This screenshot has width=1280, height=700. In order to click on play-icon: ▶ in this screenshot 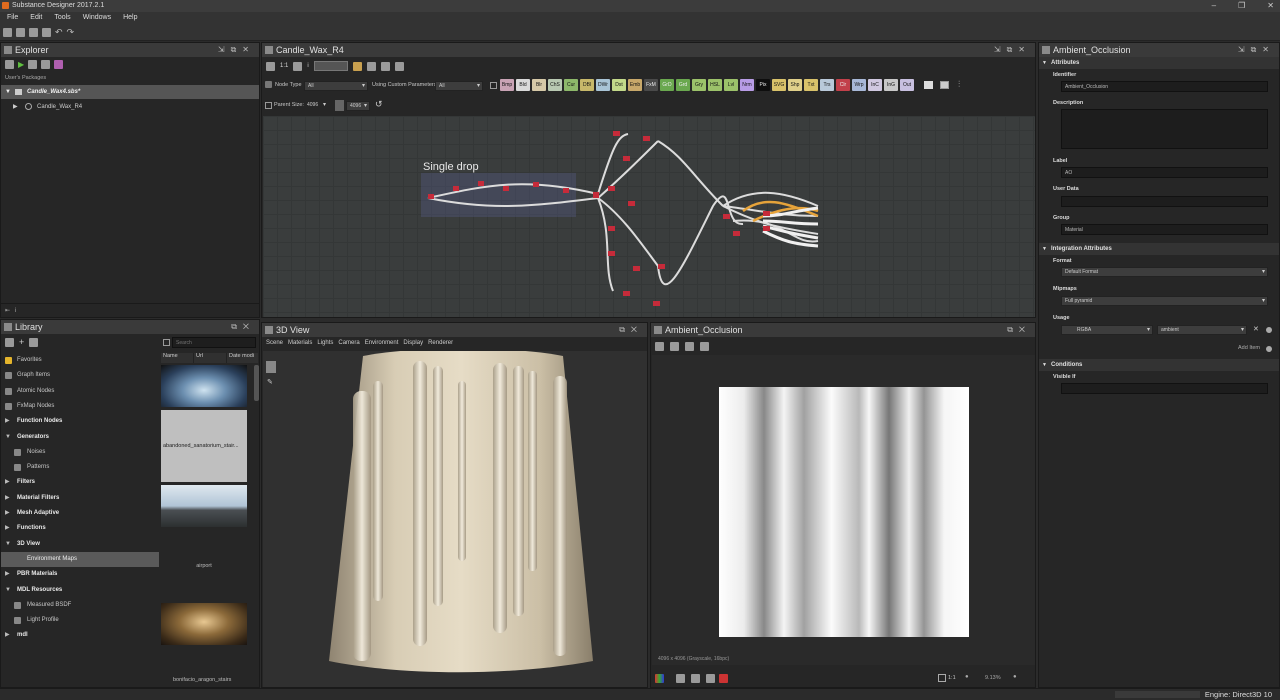, I will do `click(21, 65)`.